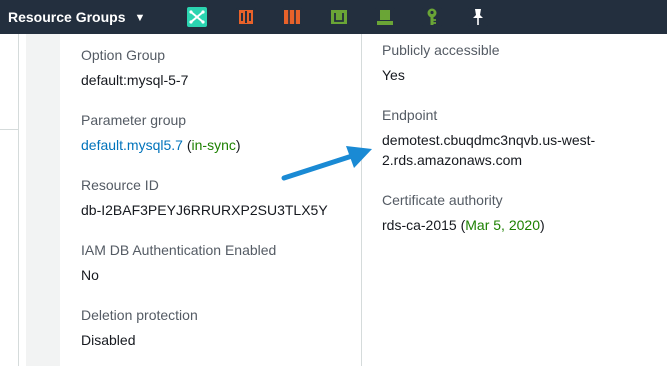 The image size is (667, 366). What do you see at coordinates (213, 145) in the screenshot?
I see `parameter-group-status: in-sync` at bounding box center [213, 145].